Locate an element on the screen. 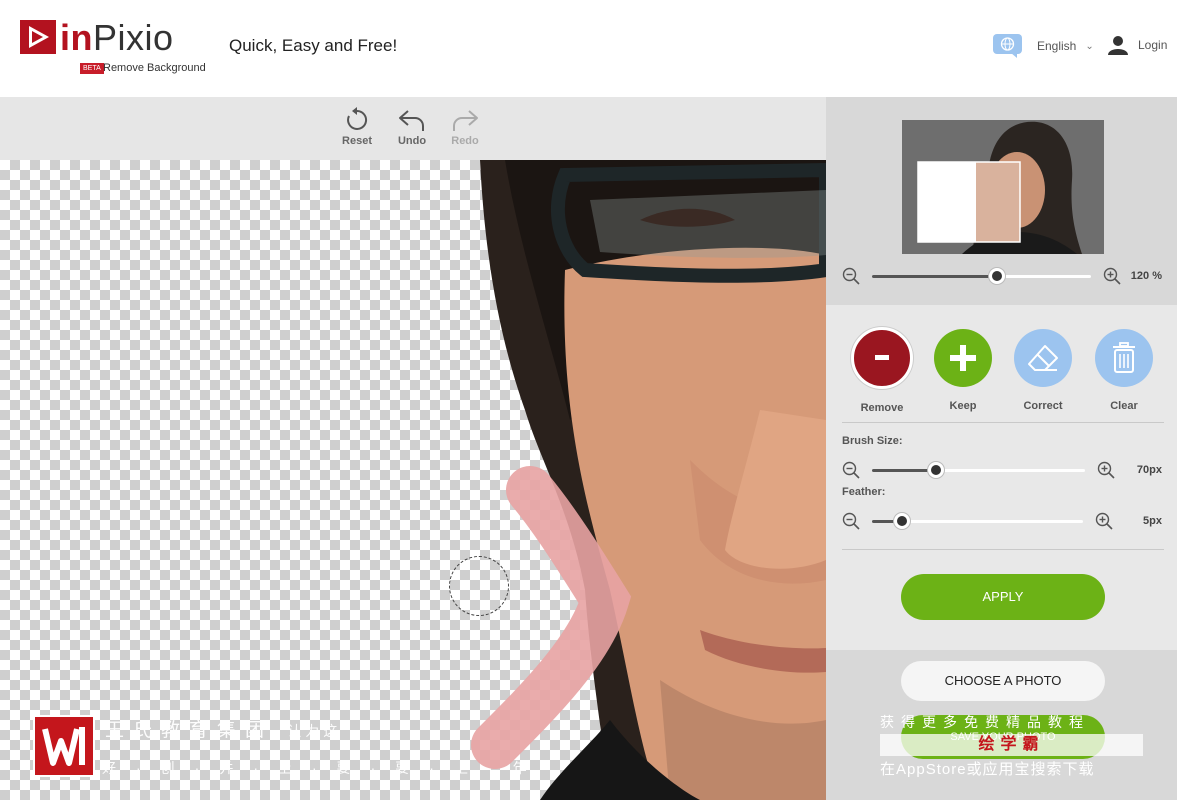 Image resolution: width=1177 pixels, height=800 pixels. zoom-value: 120 % is located at coordinates (1146, 276).